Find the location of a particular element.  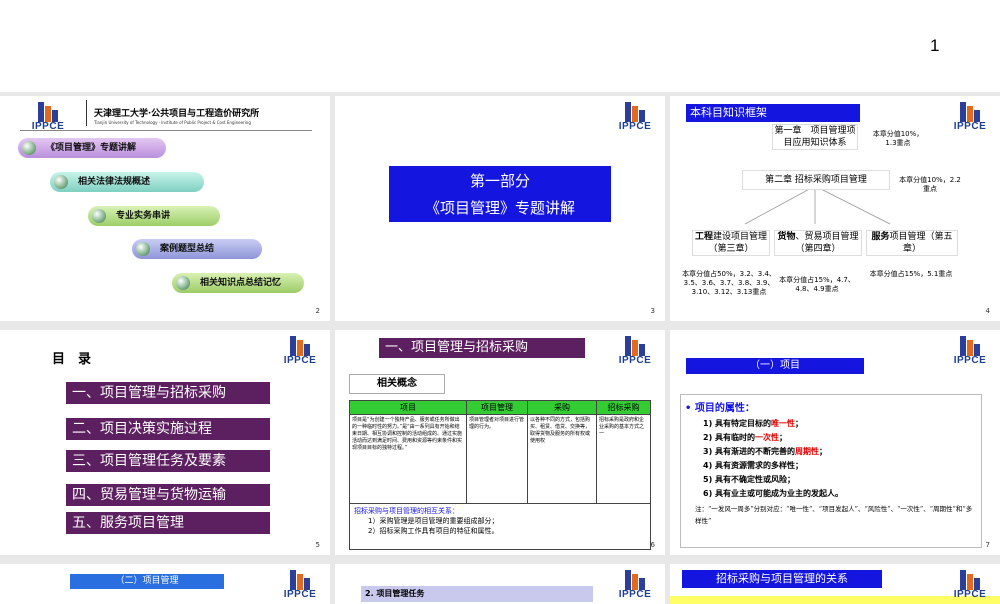

concept-label: 相关概念 is located at coordinates (397, 384).